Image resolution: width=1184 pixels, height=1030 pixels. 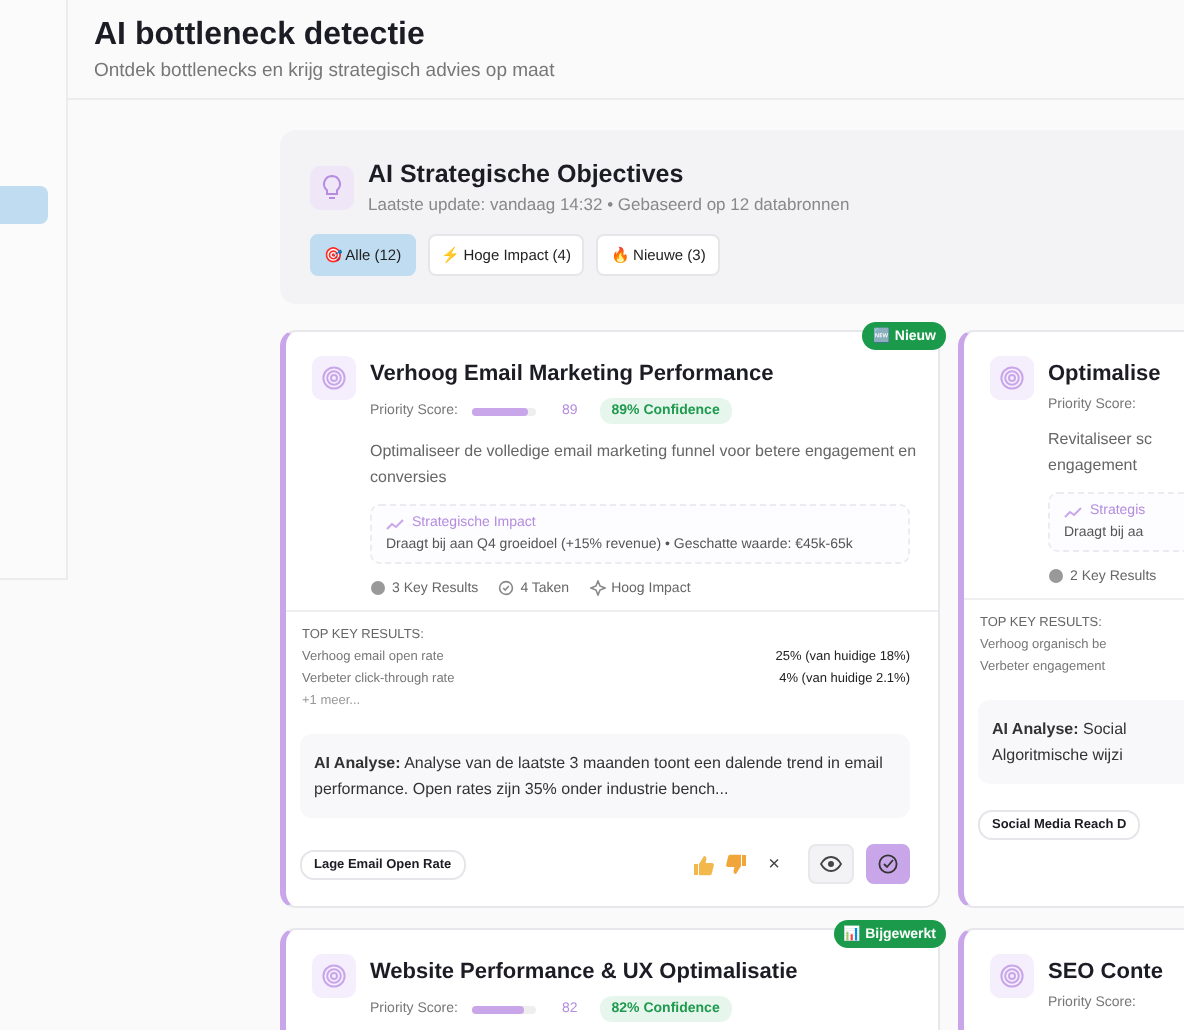 What do you see at coordinates (1057, 756) in the screenshot?
I see `analysis-text: Algoritmische wijzi` at bounding box center [1057, 756].